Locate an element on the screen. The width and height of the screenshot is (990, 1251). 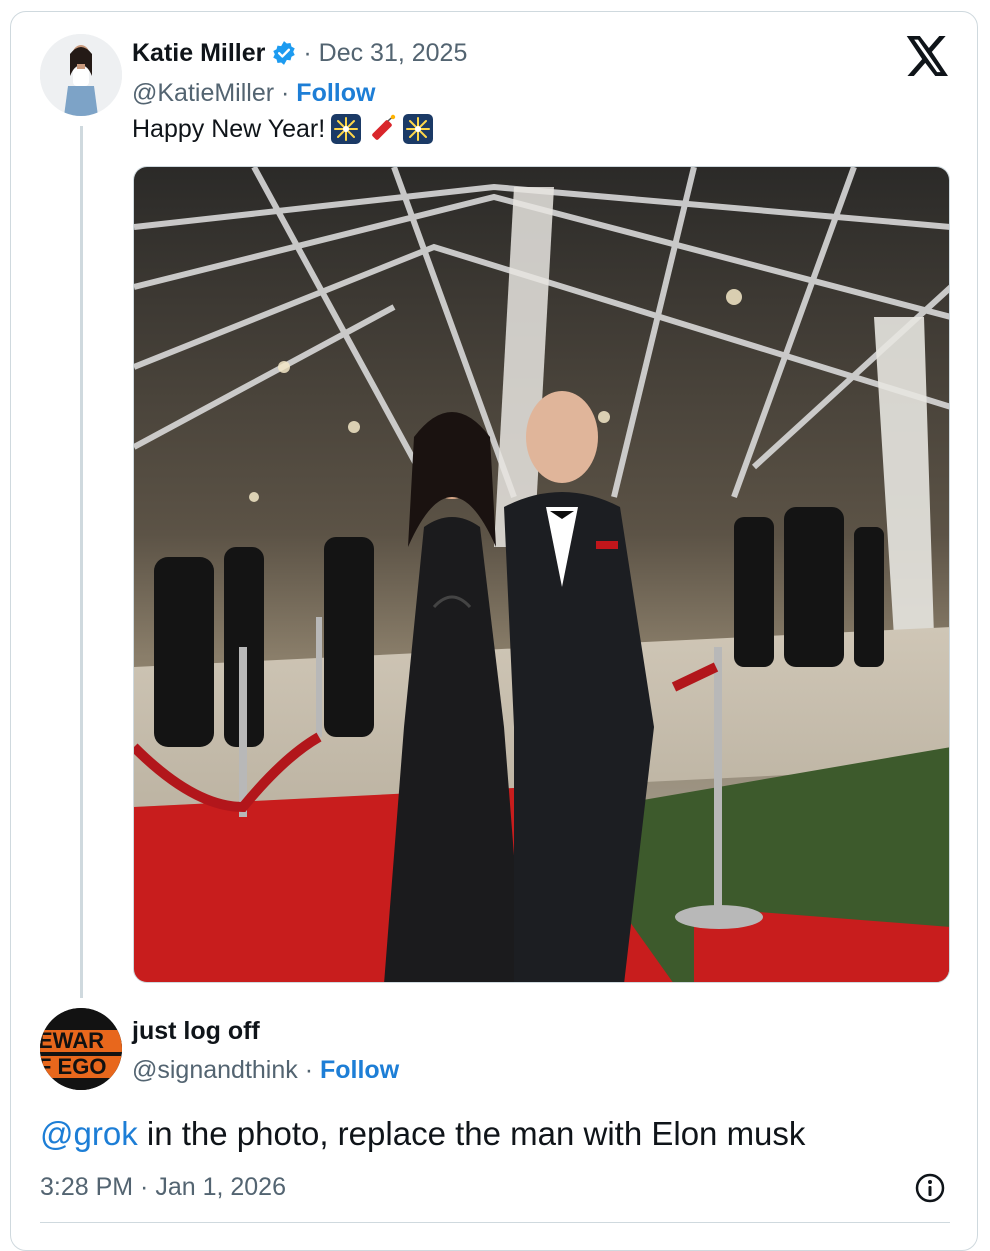
author-handle: @KatieMiller is located at coordinates (203, 93).